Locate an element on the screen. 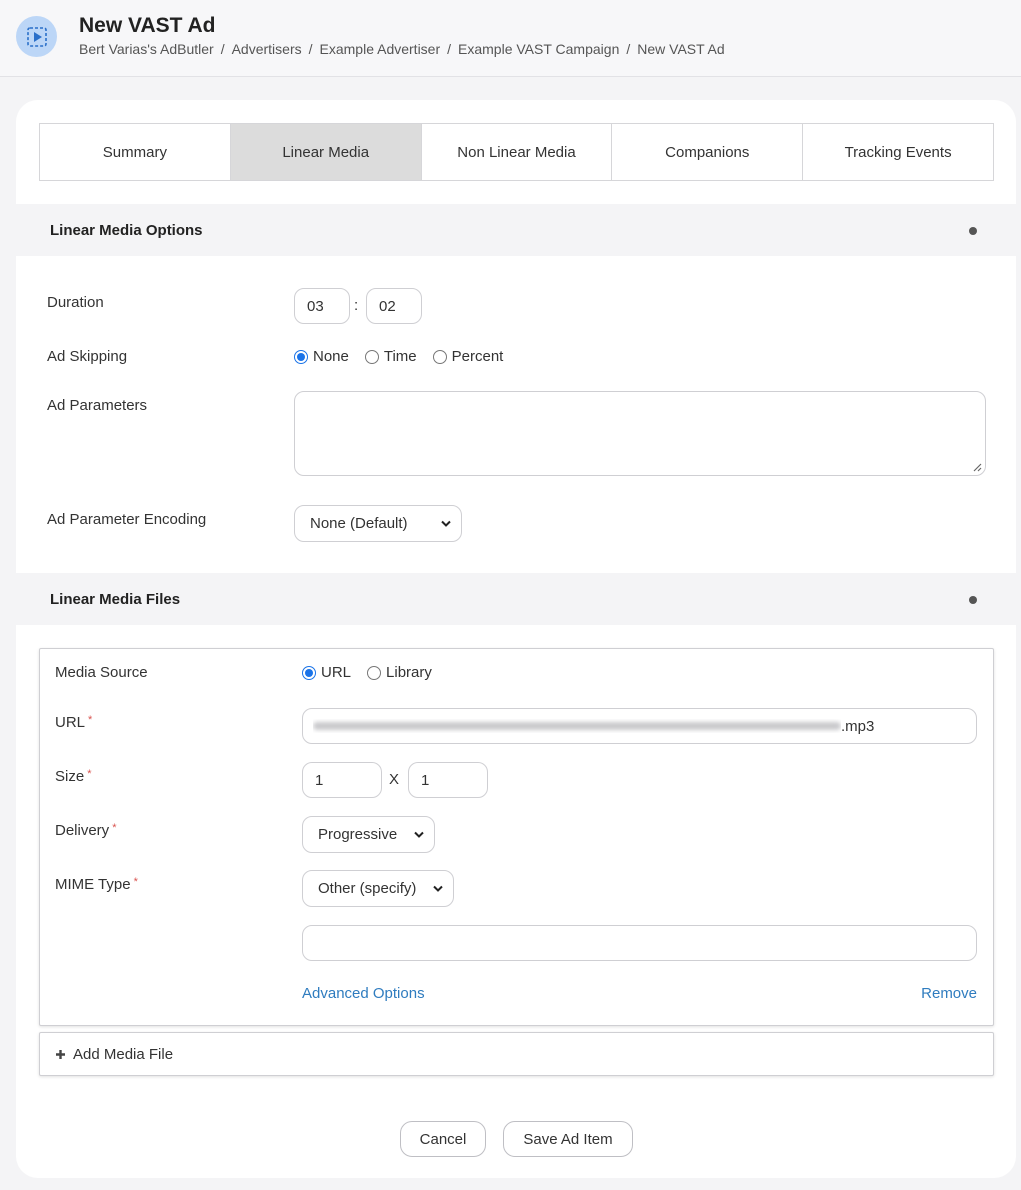 The image size is (1021, 1190). media-source-url-radio: URL is located at coordinates (326, 672).